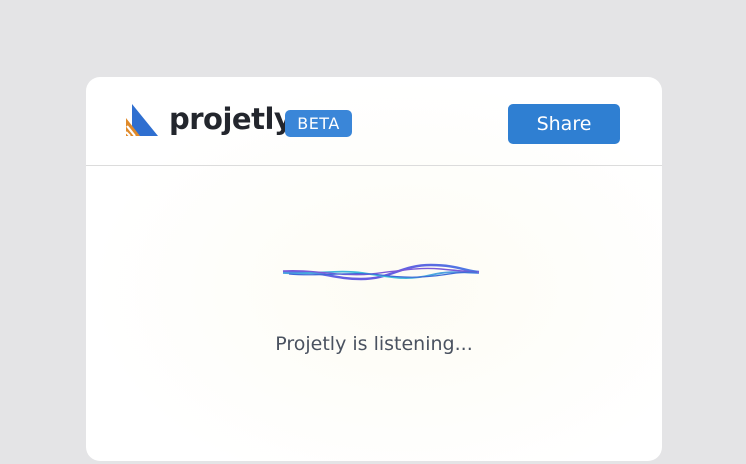 The height and width of the screenshot is (464, 746). What do you see at coordinates (231, 119) in the screenshot?
I see `brand-name: projetly` at bounding box center [231, 119].